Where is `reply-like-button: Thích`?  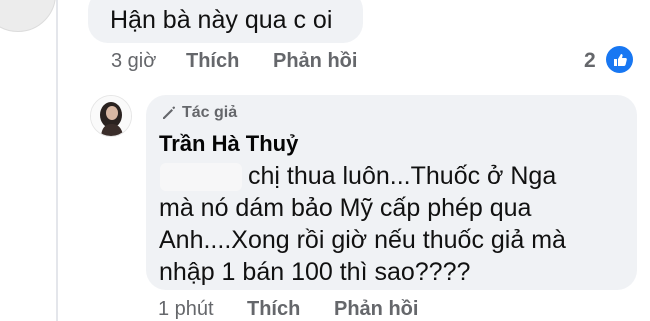
reply-like-button: Thích is located at coordinates (273, 309).